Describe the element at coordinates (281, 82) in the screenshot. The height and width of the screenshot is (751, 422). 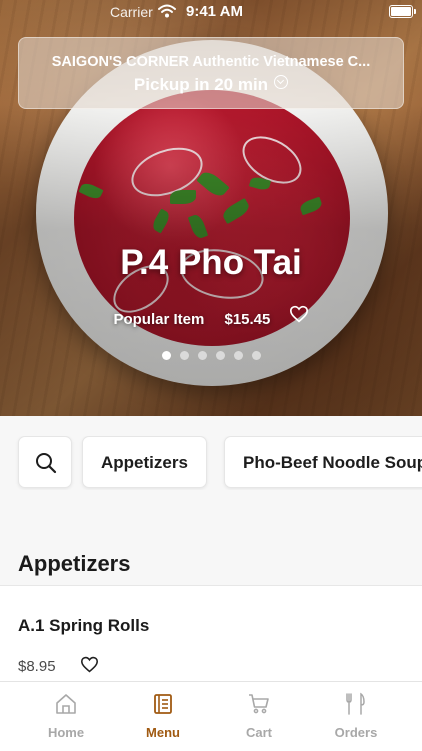
I see `chevron-down-icon` at that location.